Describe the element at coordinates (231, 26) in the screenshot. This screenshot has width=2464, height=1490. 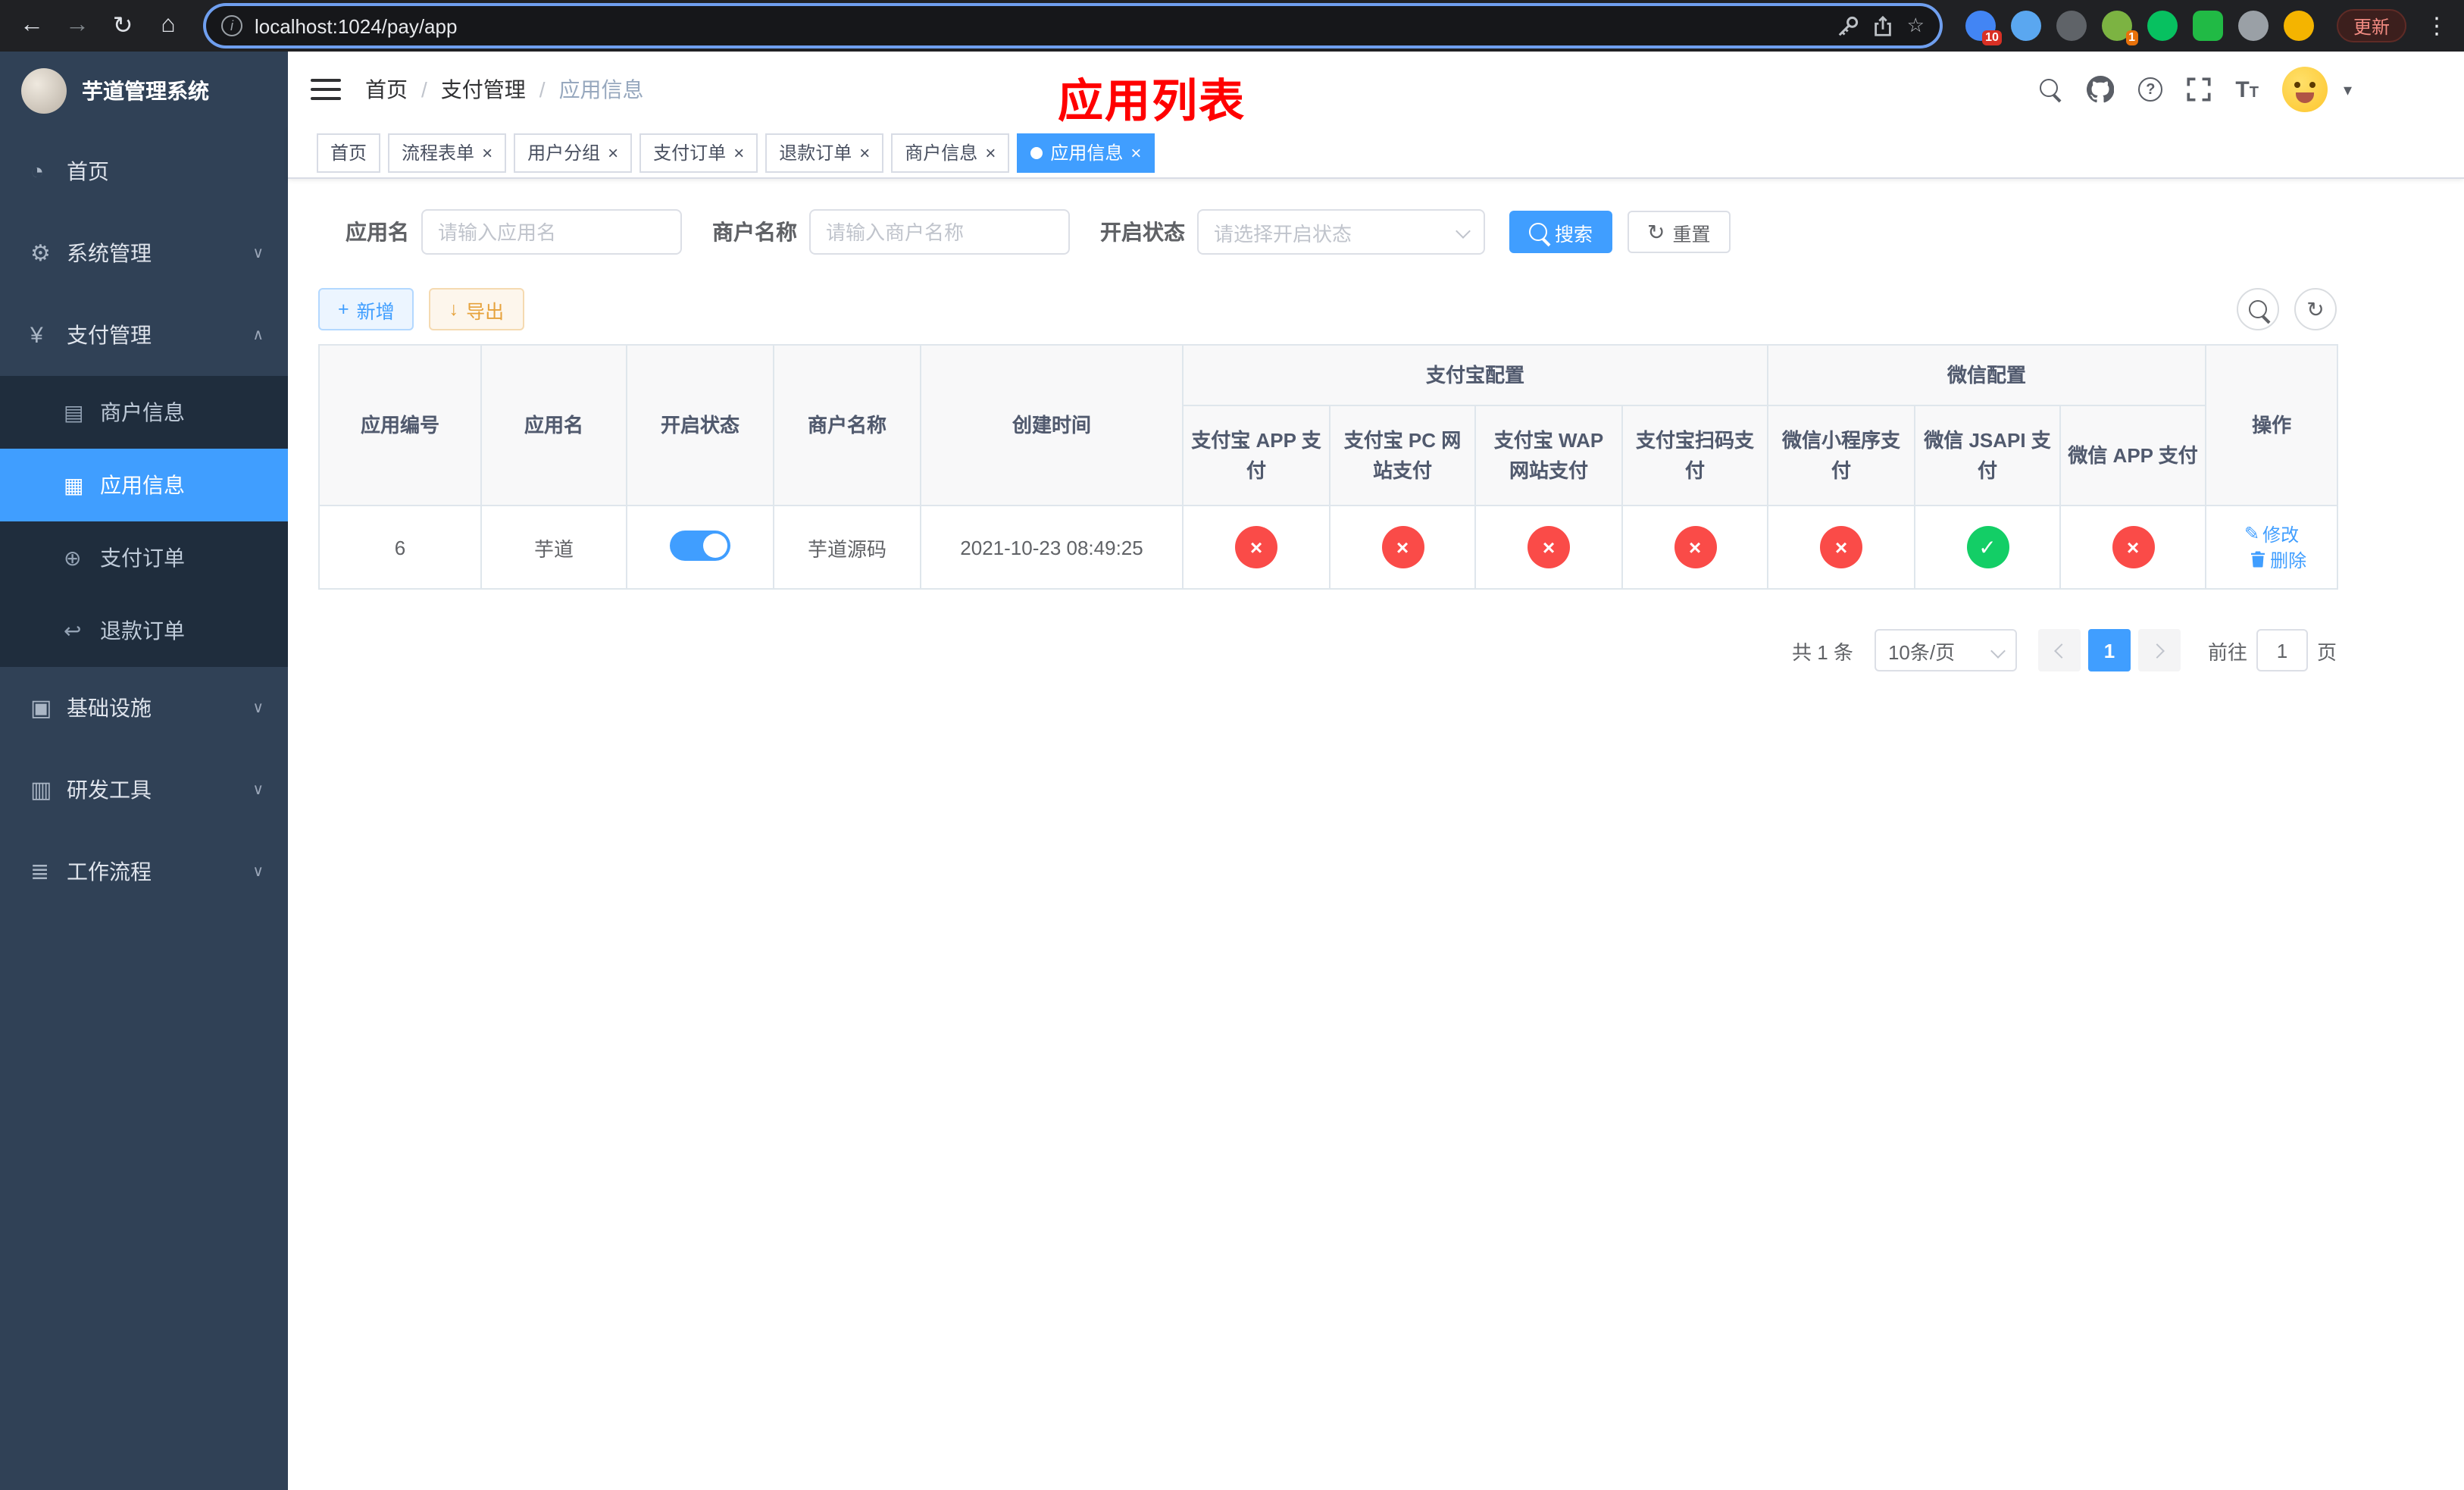
I see `site-info-icon: i` at that location.